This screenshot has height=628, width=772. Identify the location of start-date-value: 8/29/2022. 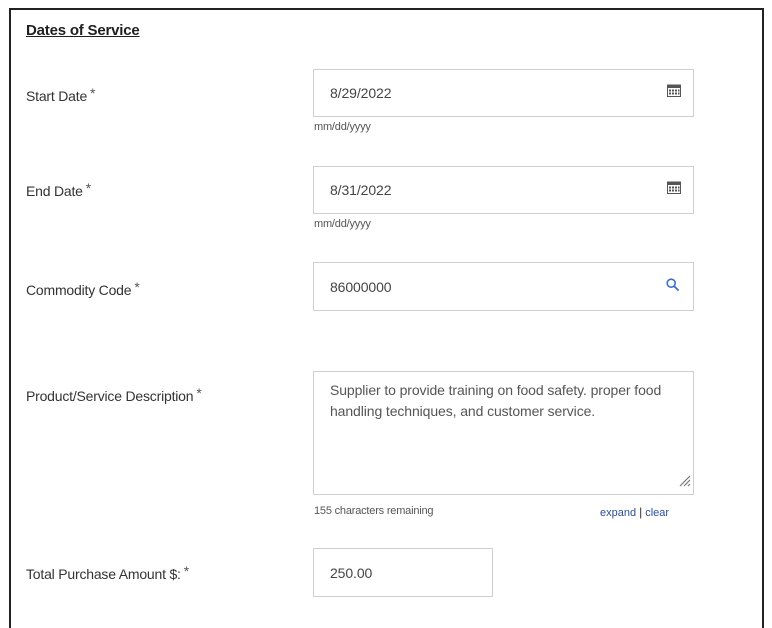
(361, 93).